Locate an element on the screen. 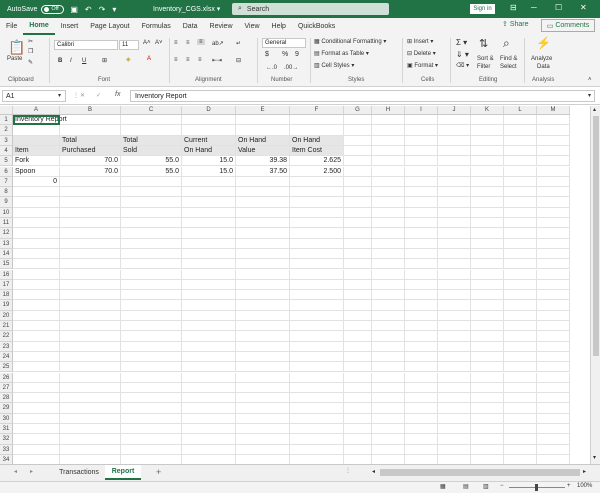 The height and width of the screenshot is (493, 600). cell-a33 is located at coordinates (36, 449).